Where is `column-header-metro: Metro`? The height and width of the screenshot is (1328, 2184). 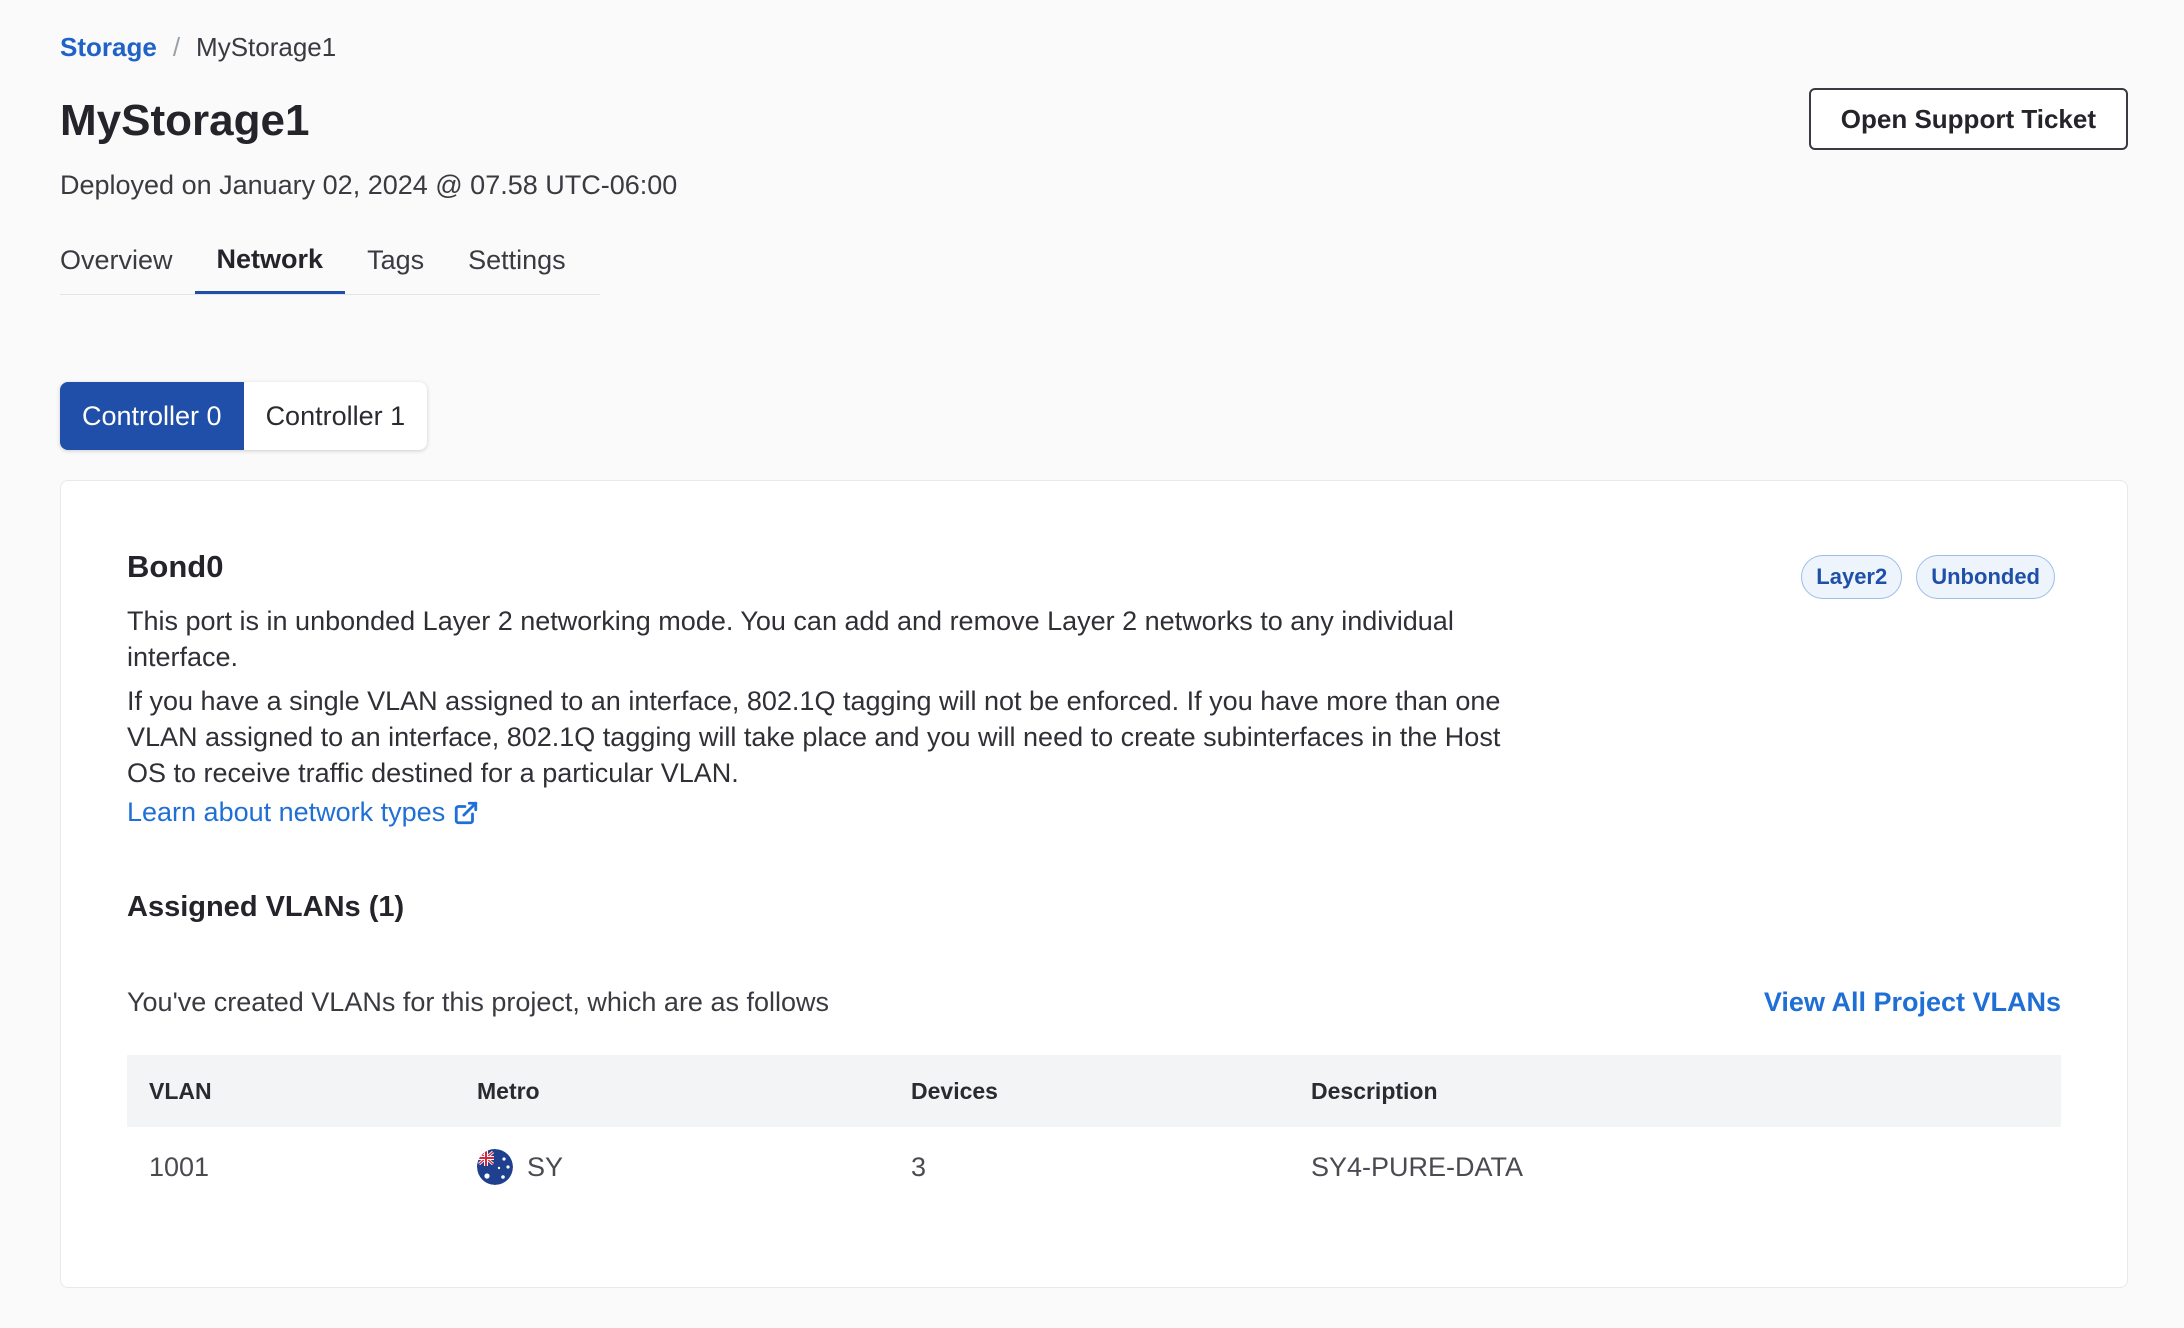 column-header-metro: Metro is located at coordinates (508, 1090).